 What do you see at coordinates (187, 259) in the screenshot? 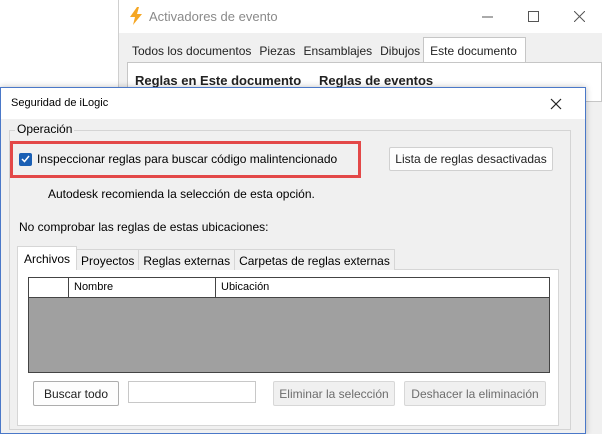
I see `tab-external-rules: Reglas externas` at bounding box center [187, 259].